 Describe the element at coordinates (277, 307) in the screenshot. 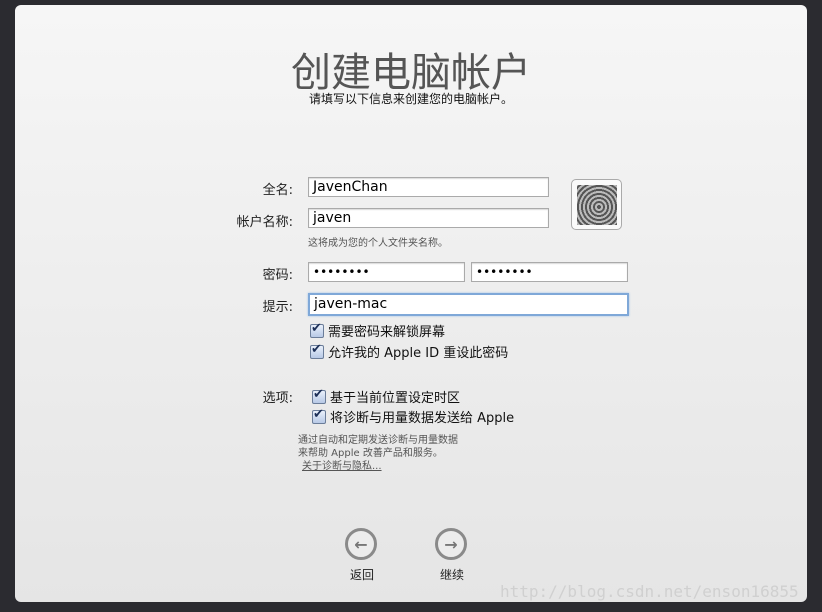

I see `password-hint-label: 提示:` at that location.